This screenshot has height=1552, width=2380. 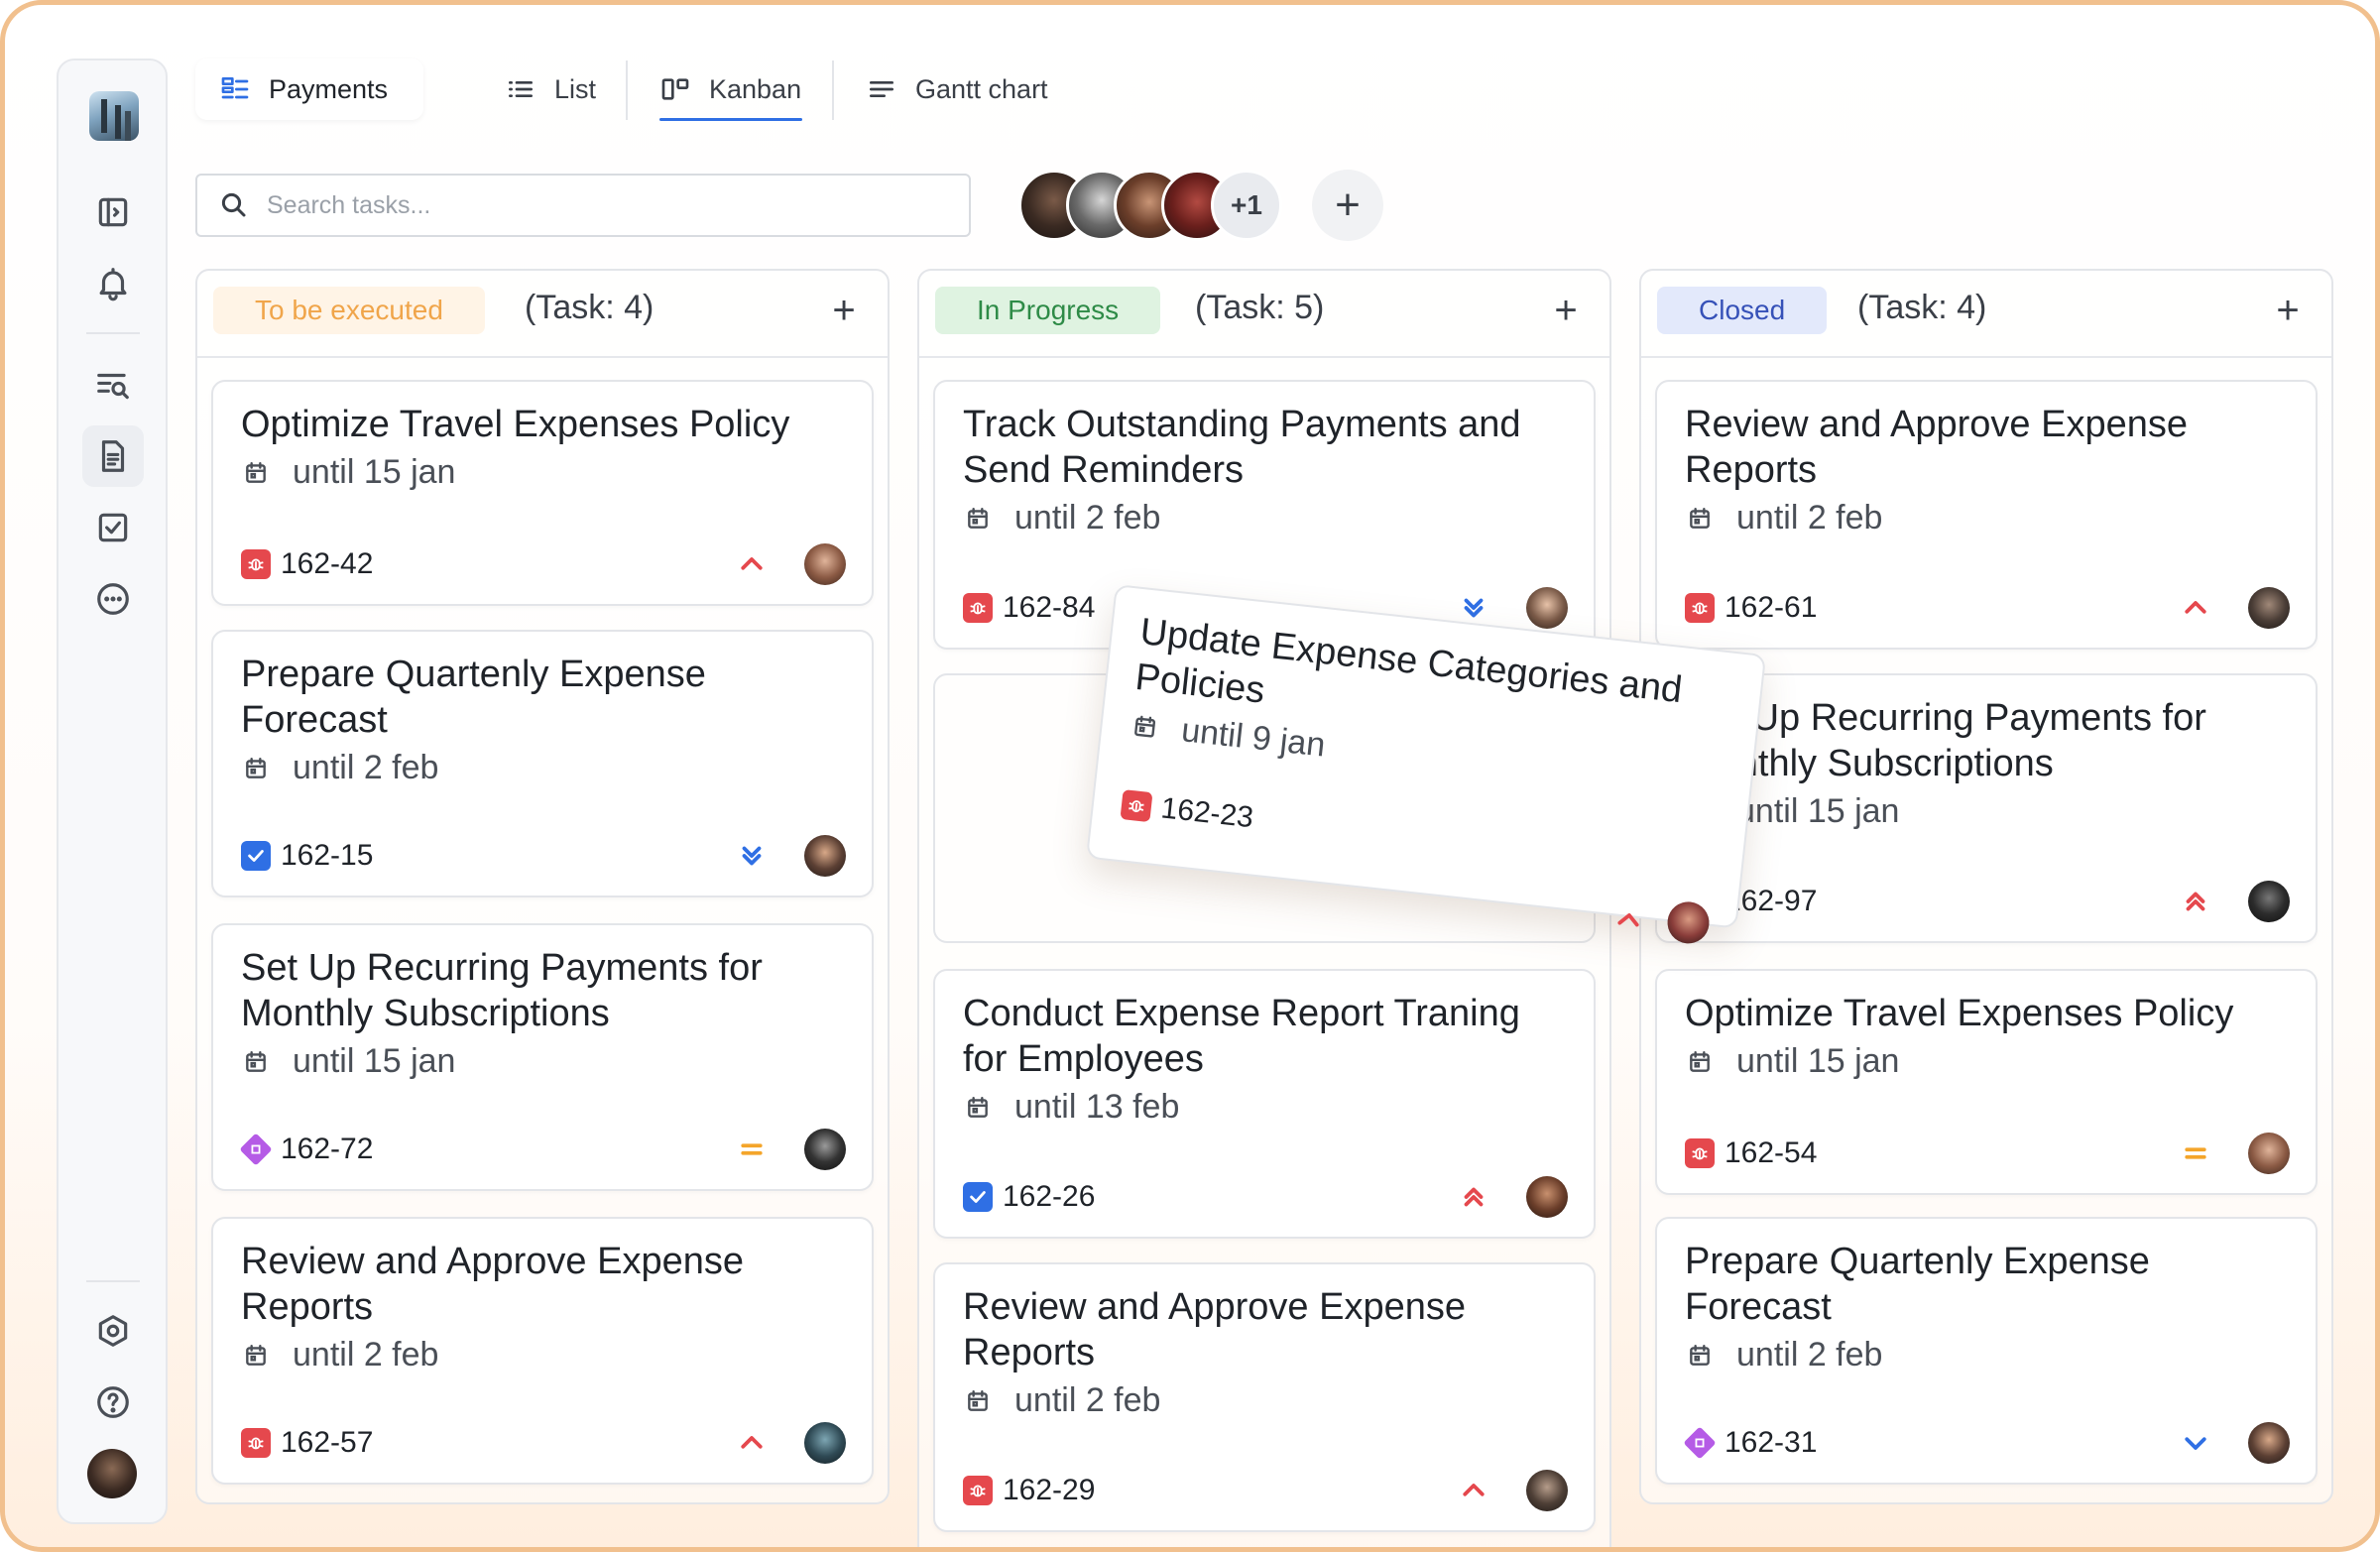 I want to click on task-key: 162-72, so click(x=327, y=1149).